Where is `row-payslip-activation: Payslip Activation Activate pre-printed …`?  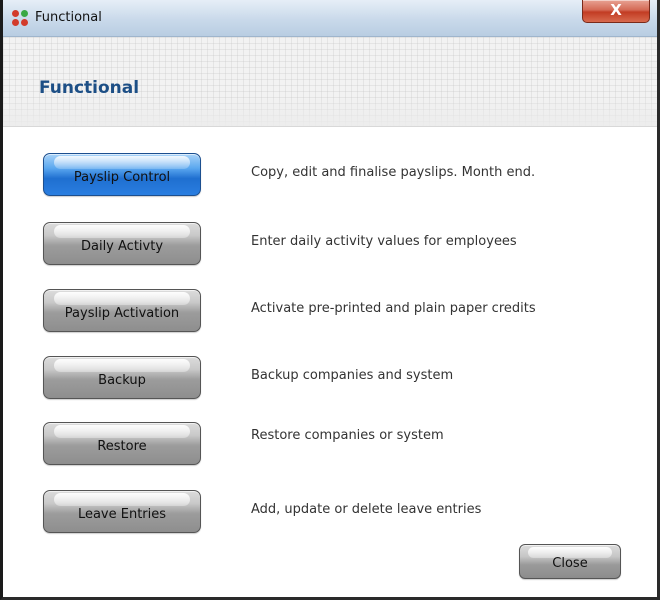 row-payslip-activation: Payslip Activation Activate pre-printed … is located at coordinates (330, 314).